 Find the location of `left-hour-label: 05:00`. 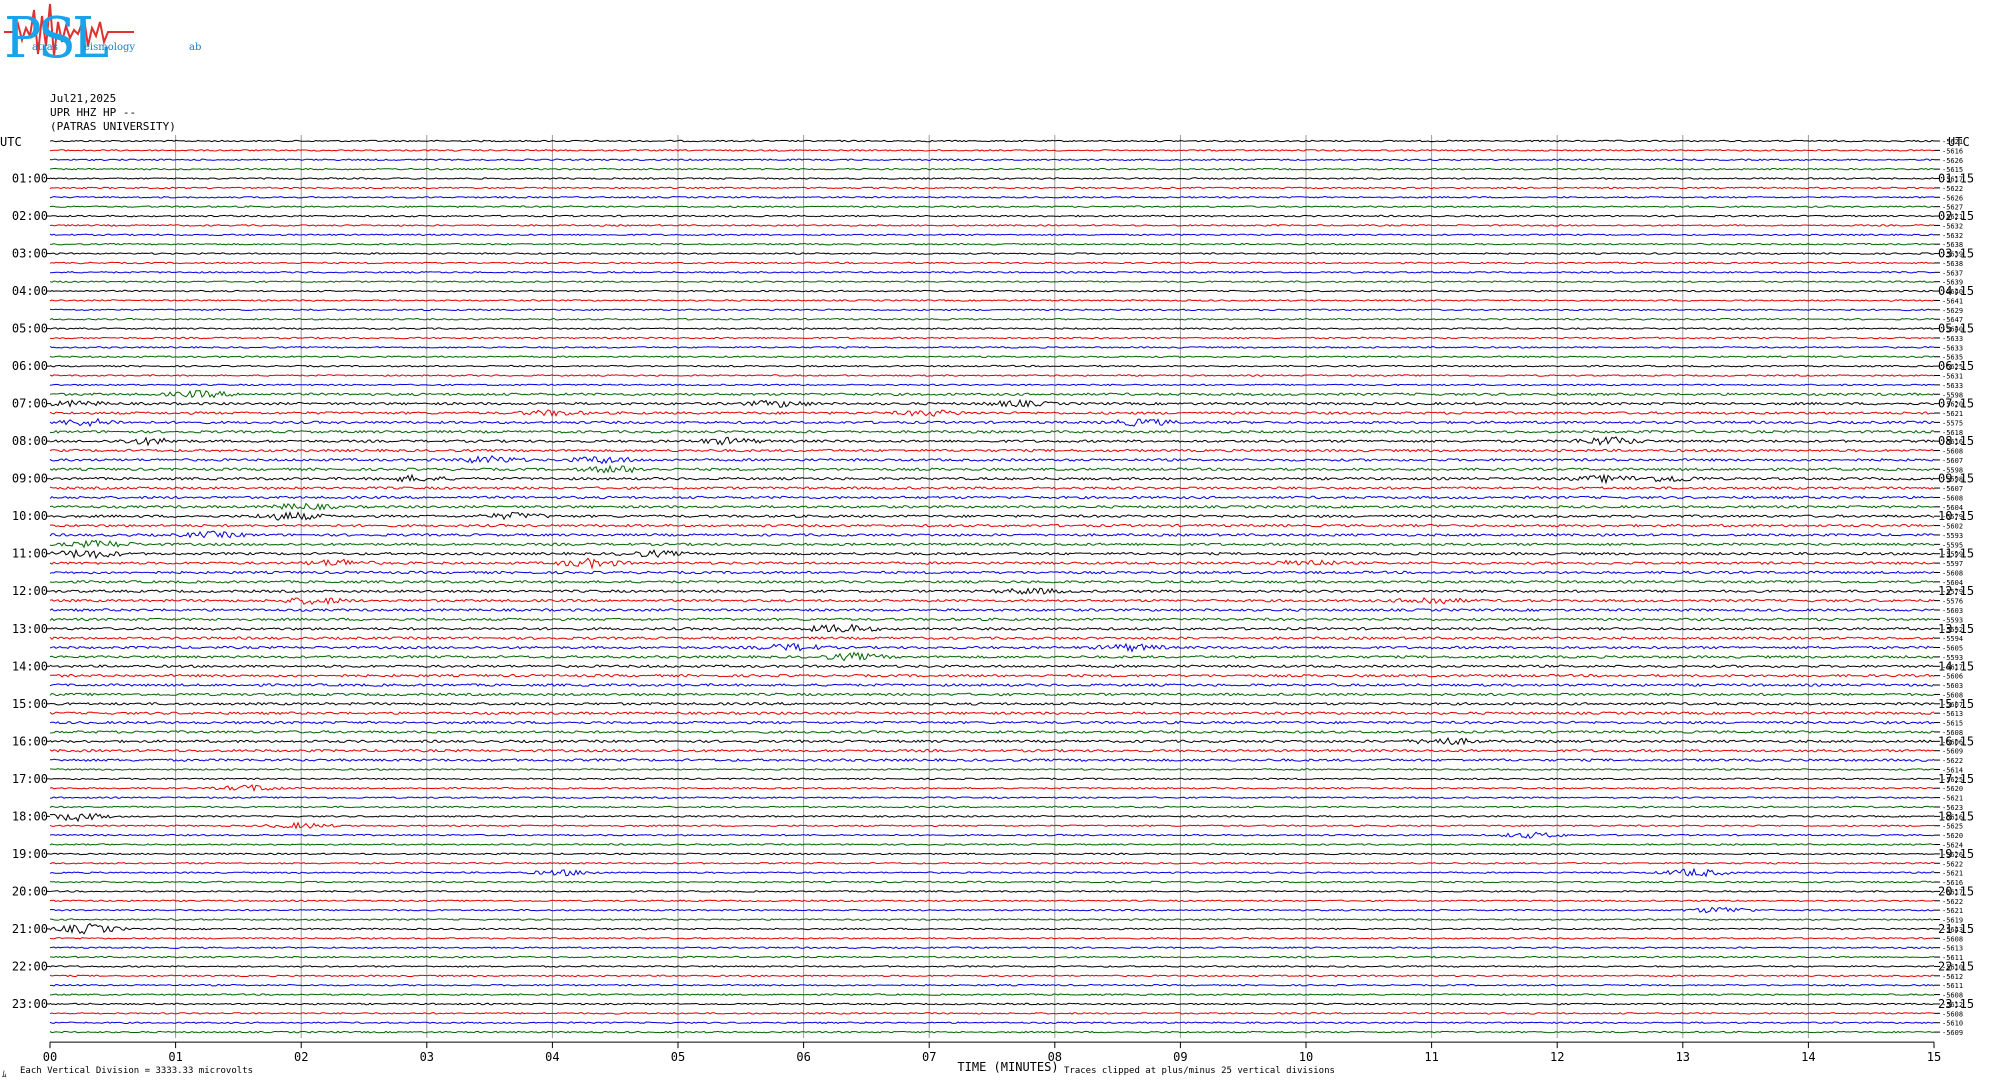

left-hour-label: 05:00 is located at coordinates (30, 329).